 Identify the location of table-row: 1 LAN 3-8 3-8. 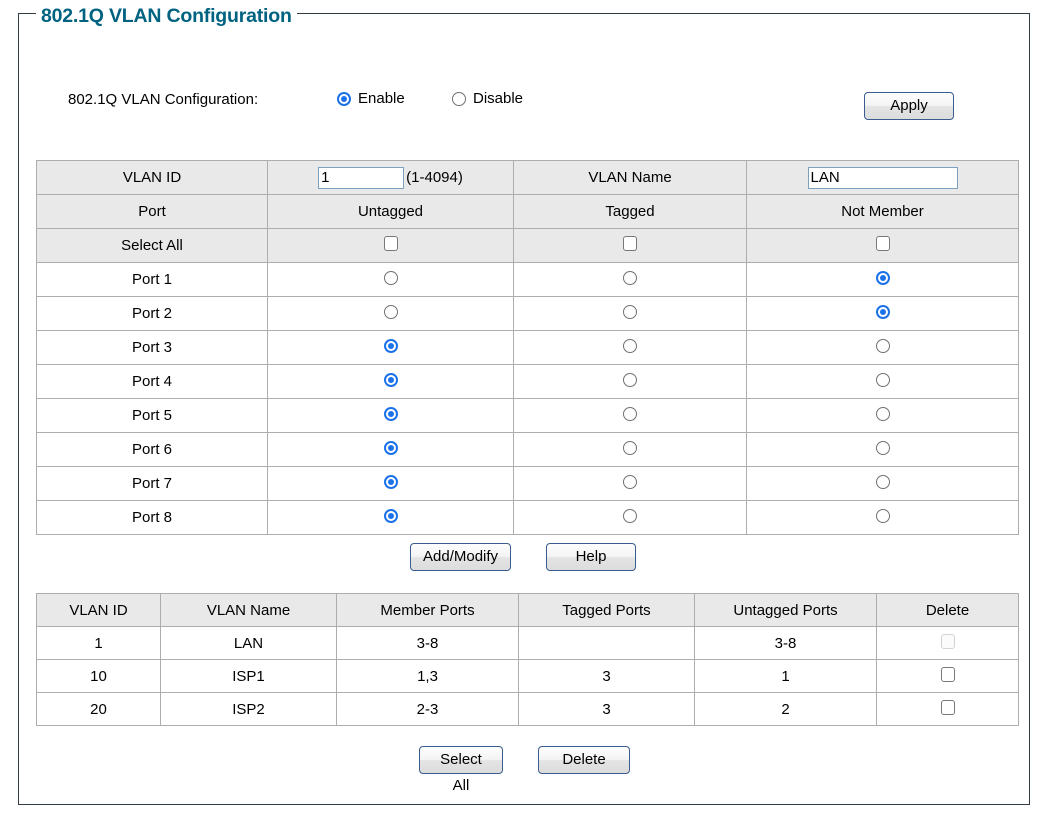
(527, 643).